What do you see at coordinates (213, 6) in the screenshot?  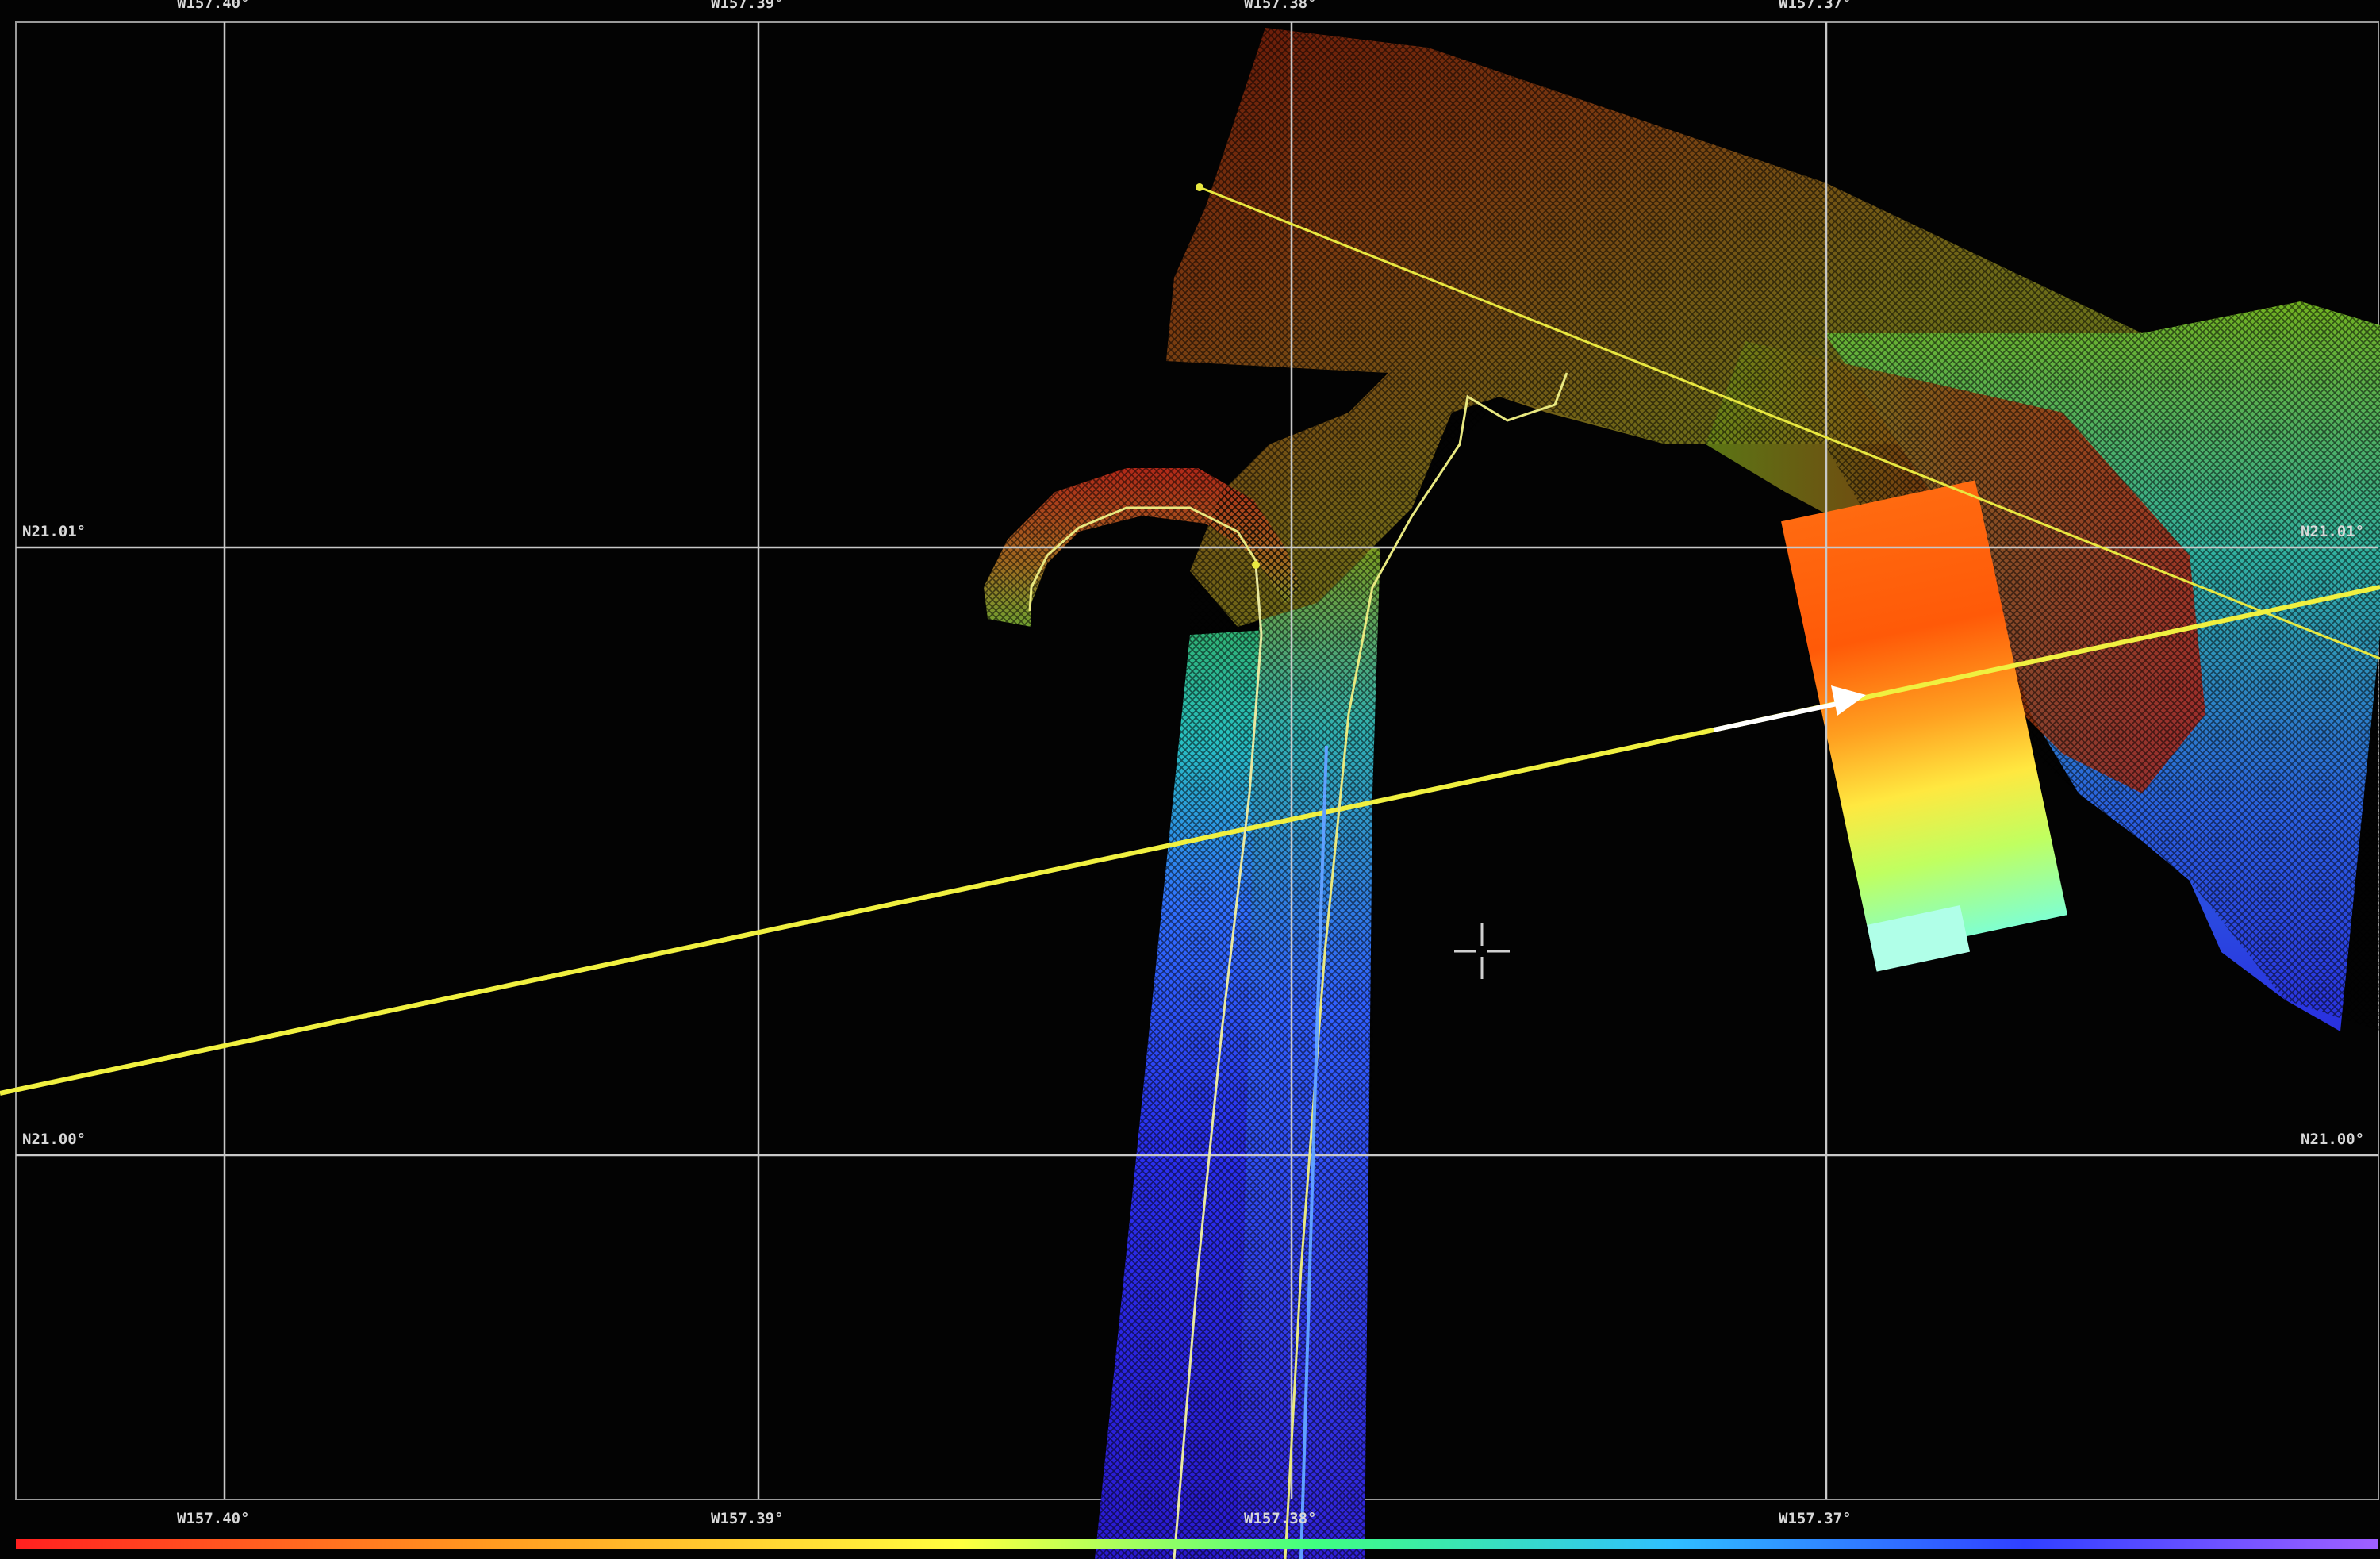 I see `top-lon-label-40: W157.40°` at bounding box center [213, 6].